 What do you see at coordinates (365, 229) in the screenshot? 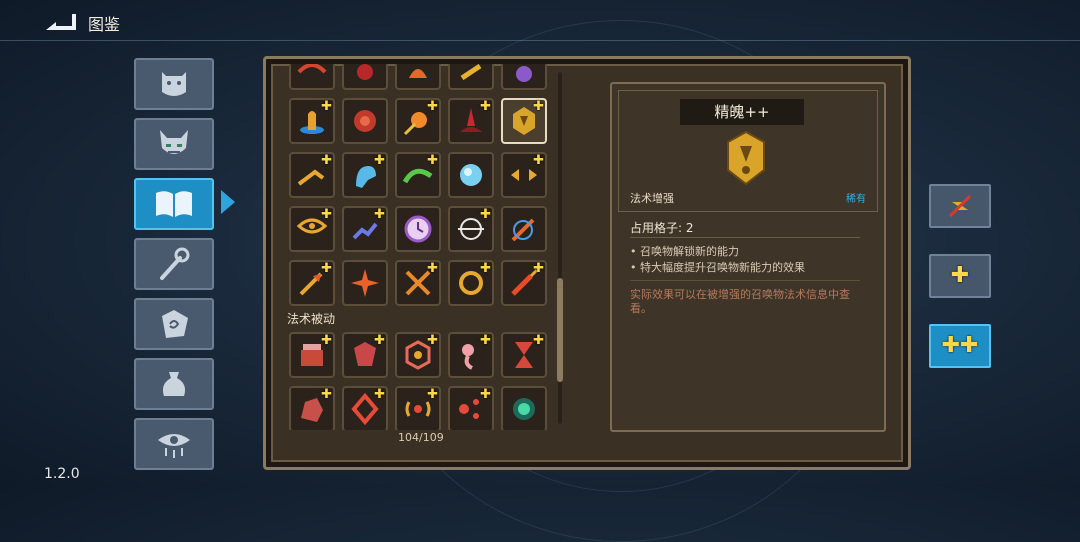
I see `chain-icon: ✚` at bounding box center [365, 229].